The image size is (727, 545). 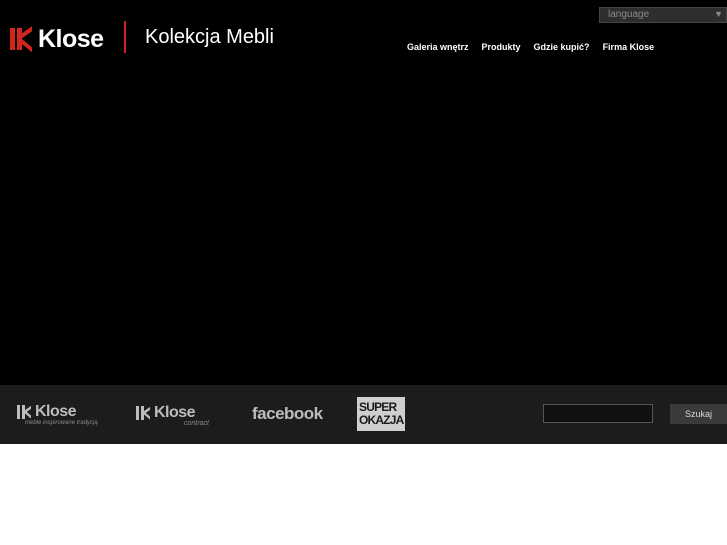 I want to click on search-button: Szukaj, so click(x=698, y=414).